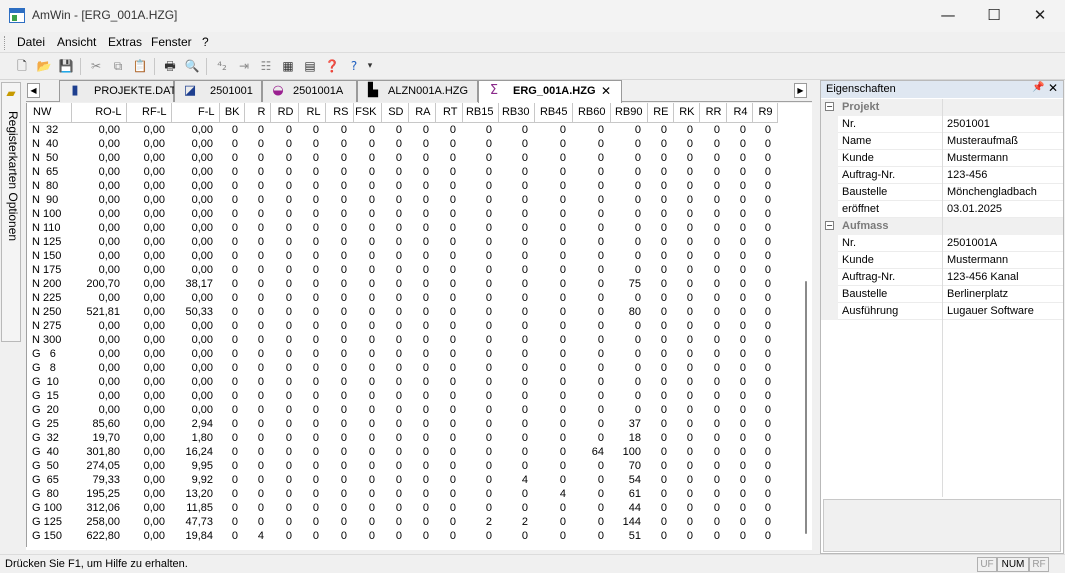 The width and height of the screenshot is (1065, 573). What do you see at coordinates (591, 452) in the screenshot?
I see `table-cell: 64` at bounding box center [591, 452].